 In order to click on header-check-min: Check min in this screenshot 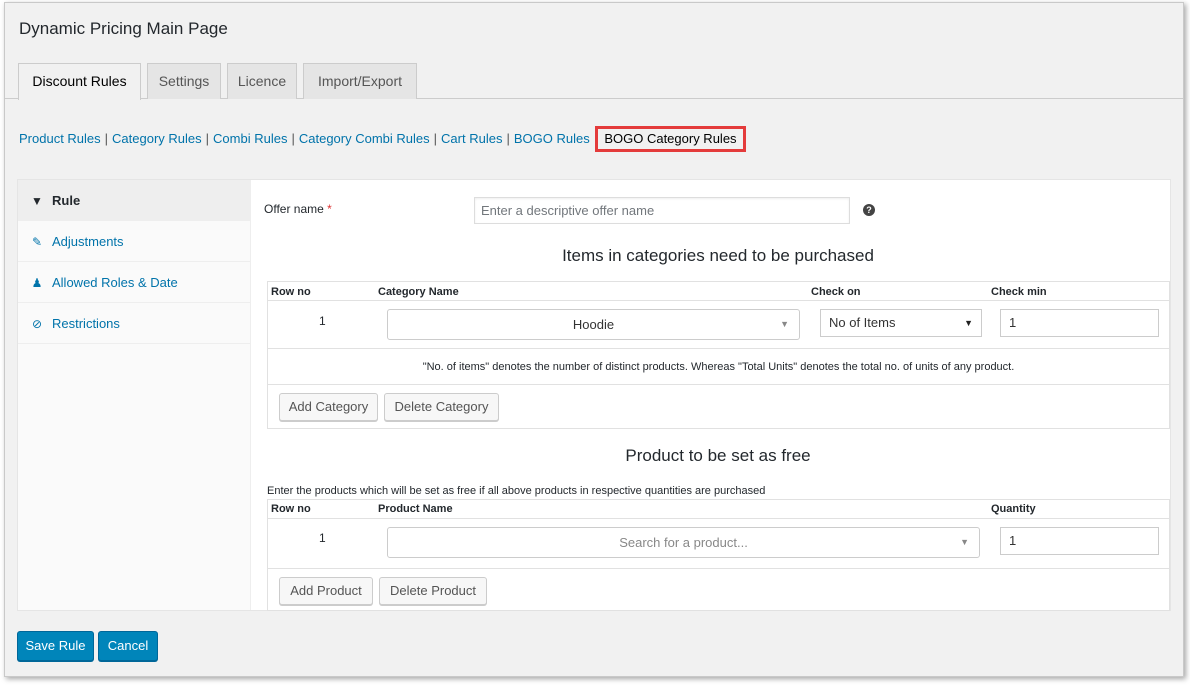, I will do `click(1019, 292)`.